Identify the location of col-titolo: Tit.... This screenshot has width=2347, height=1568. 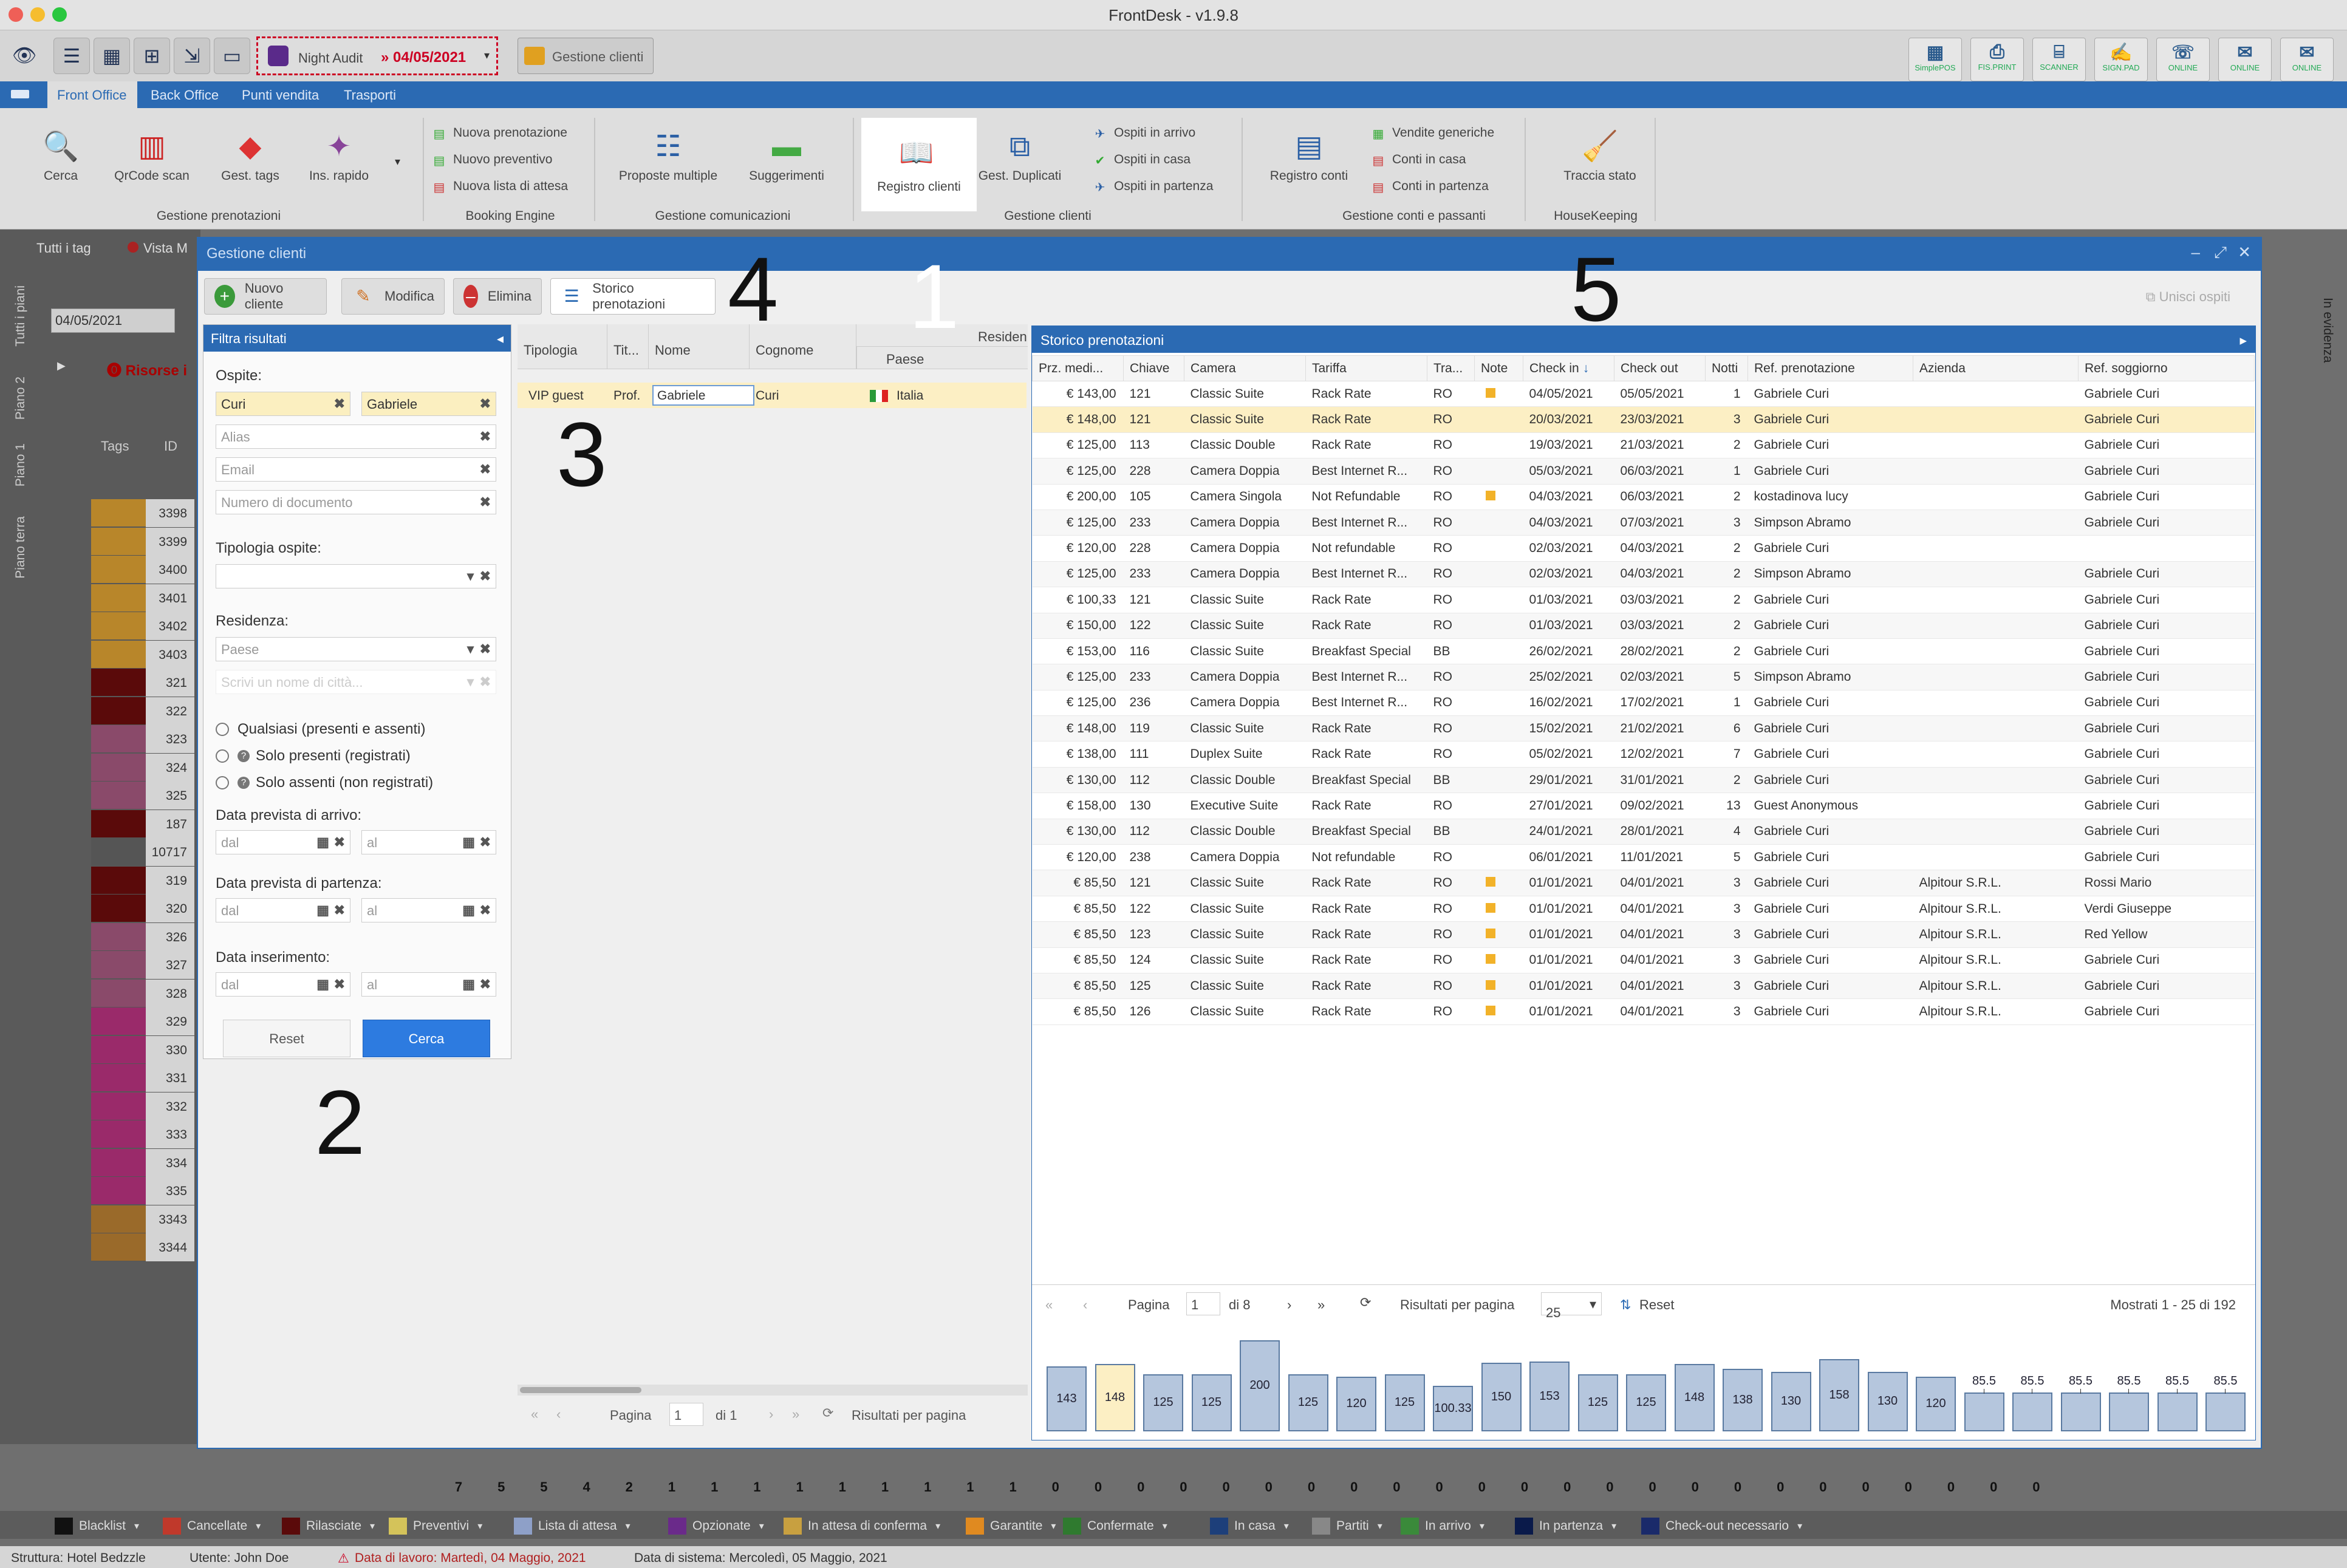
(628, 346).